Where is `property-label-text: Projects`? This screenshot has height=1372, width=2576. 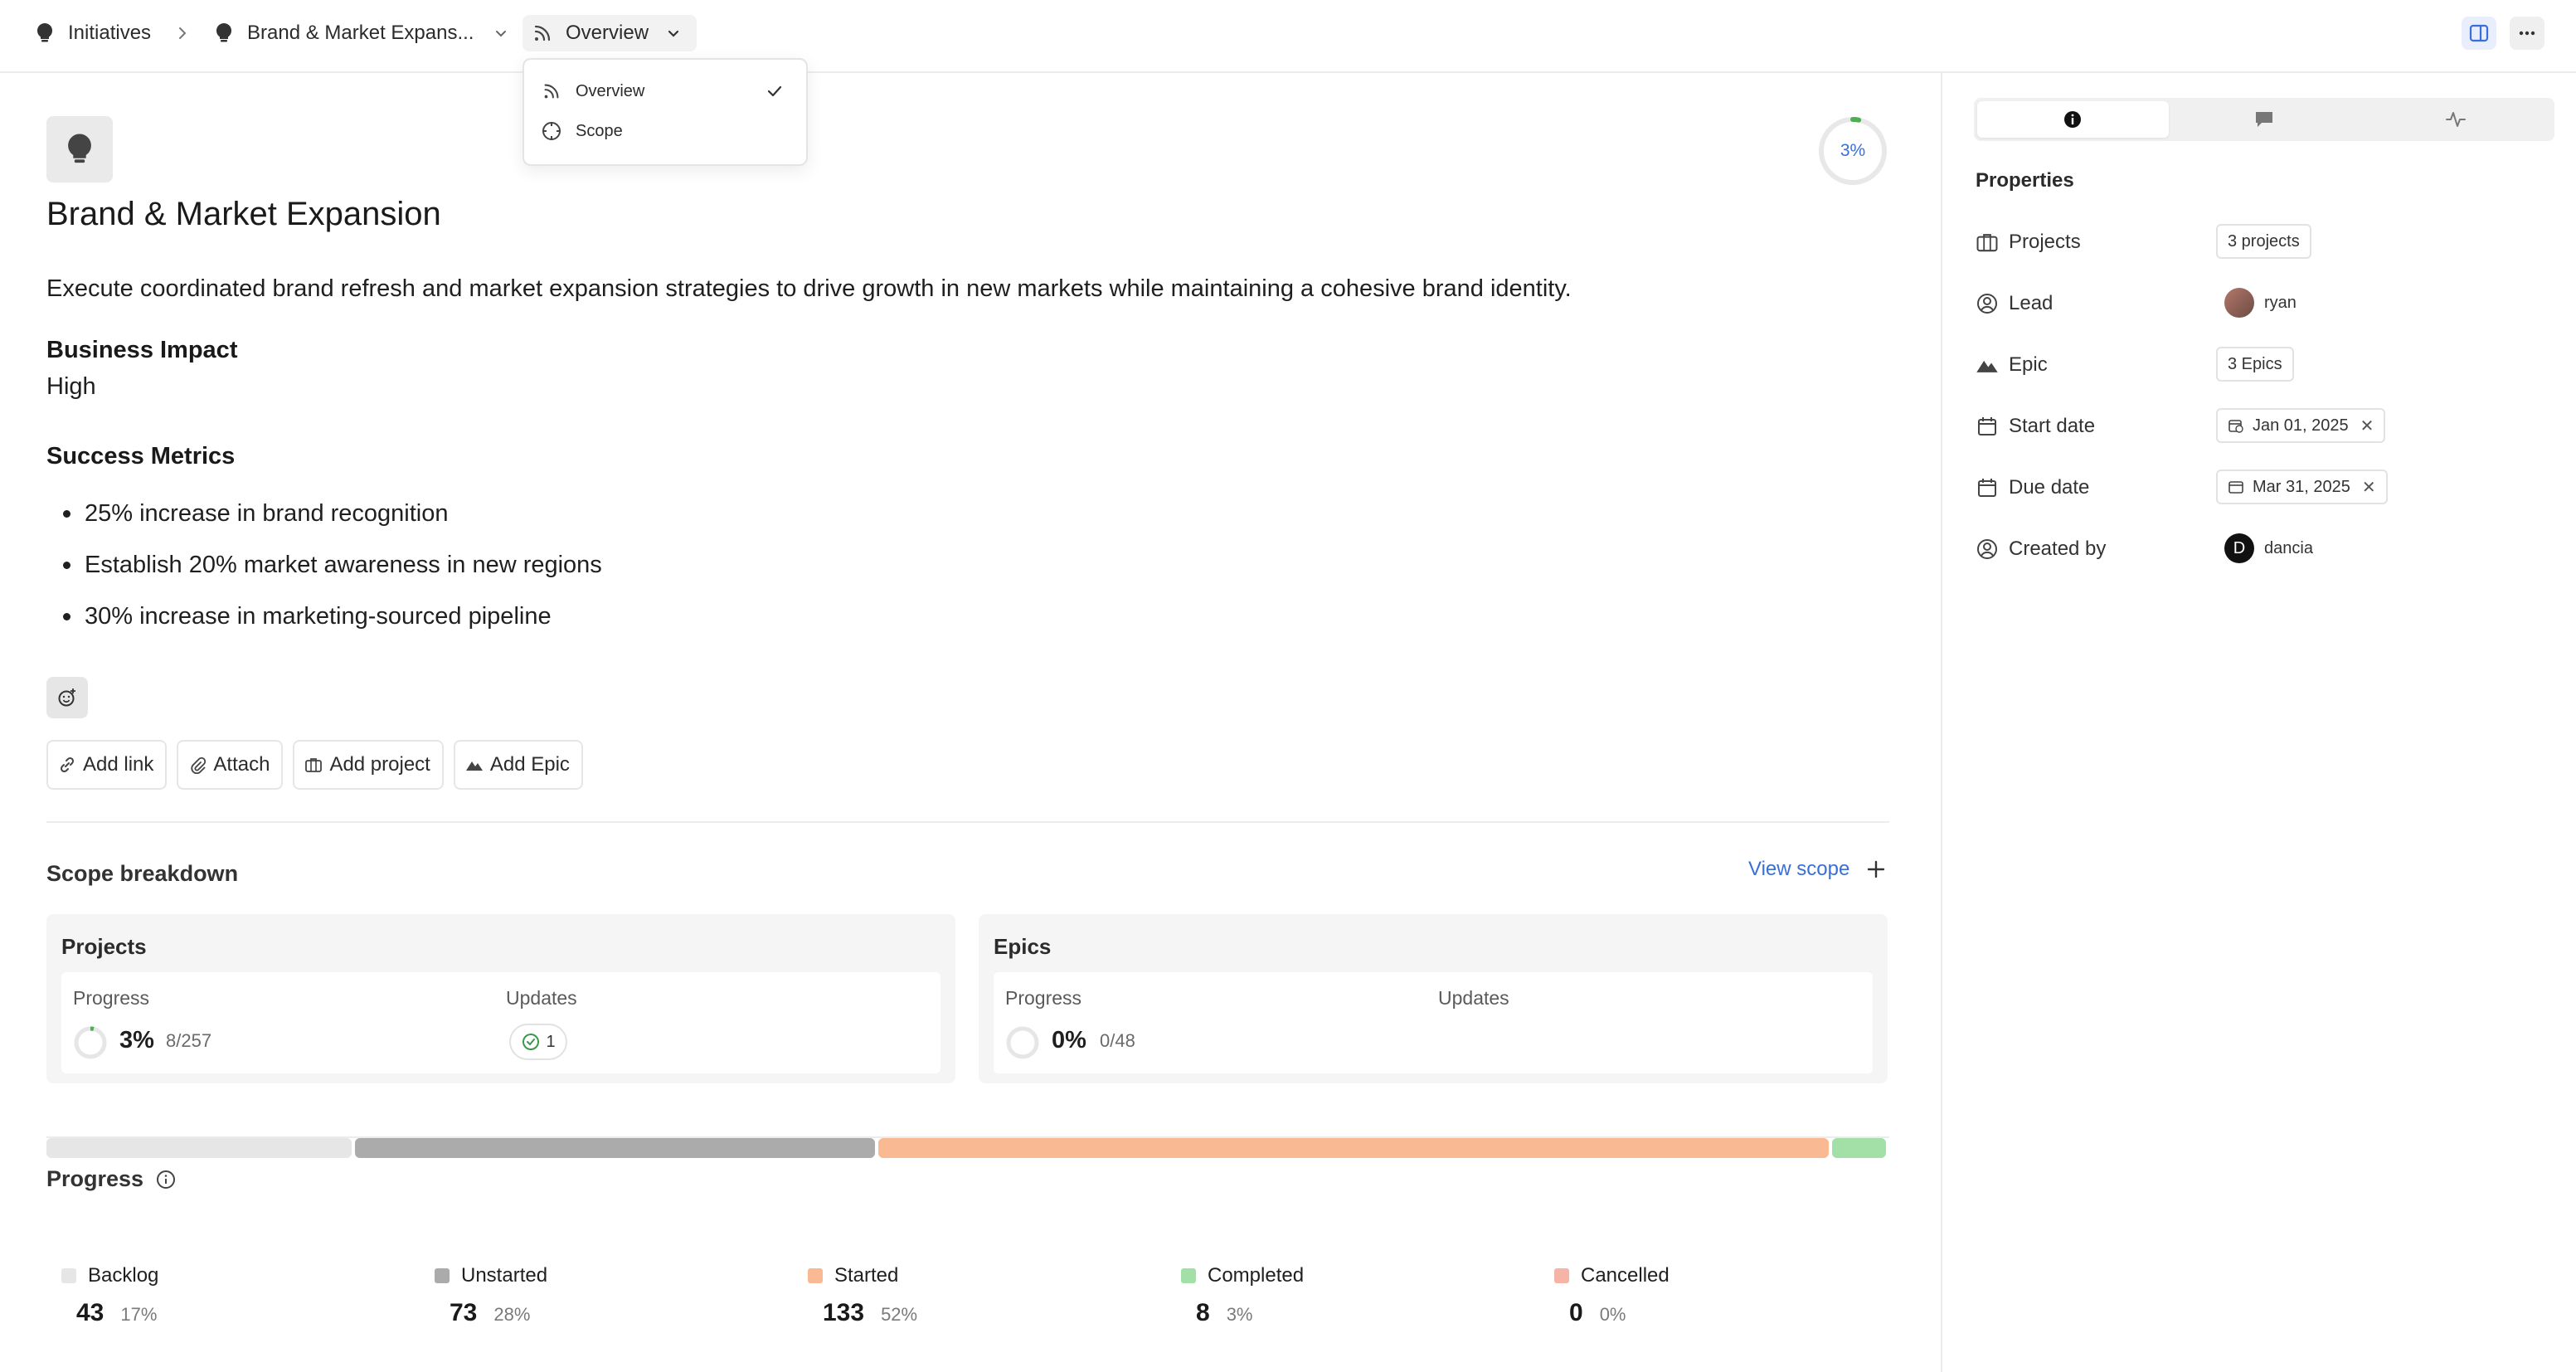 property-label-text: Projects is located at coordinates (2045, 242).